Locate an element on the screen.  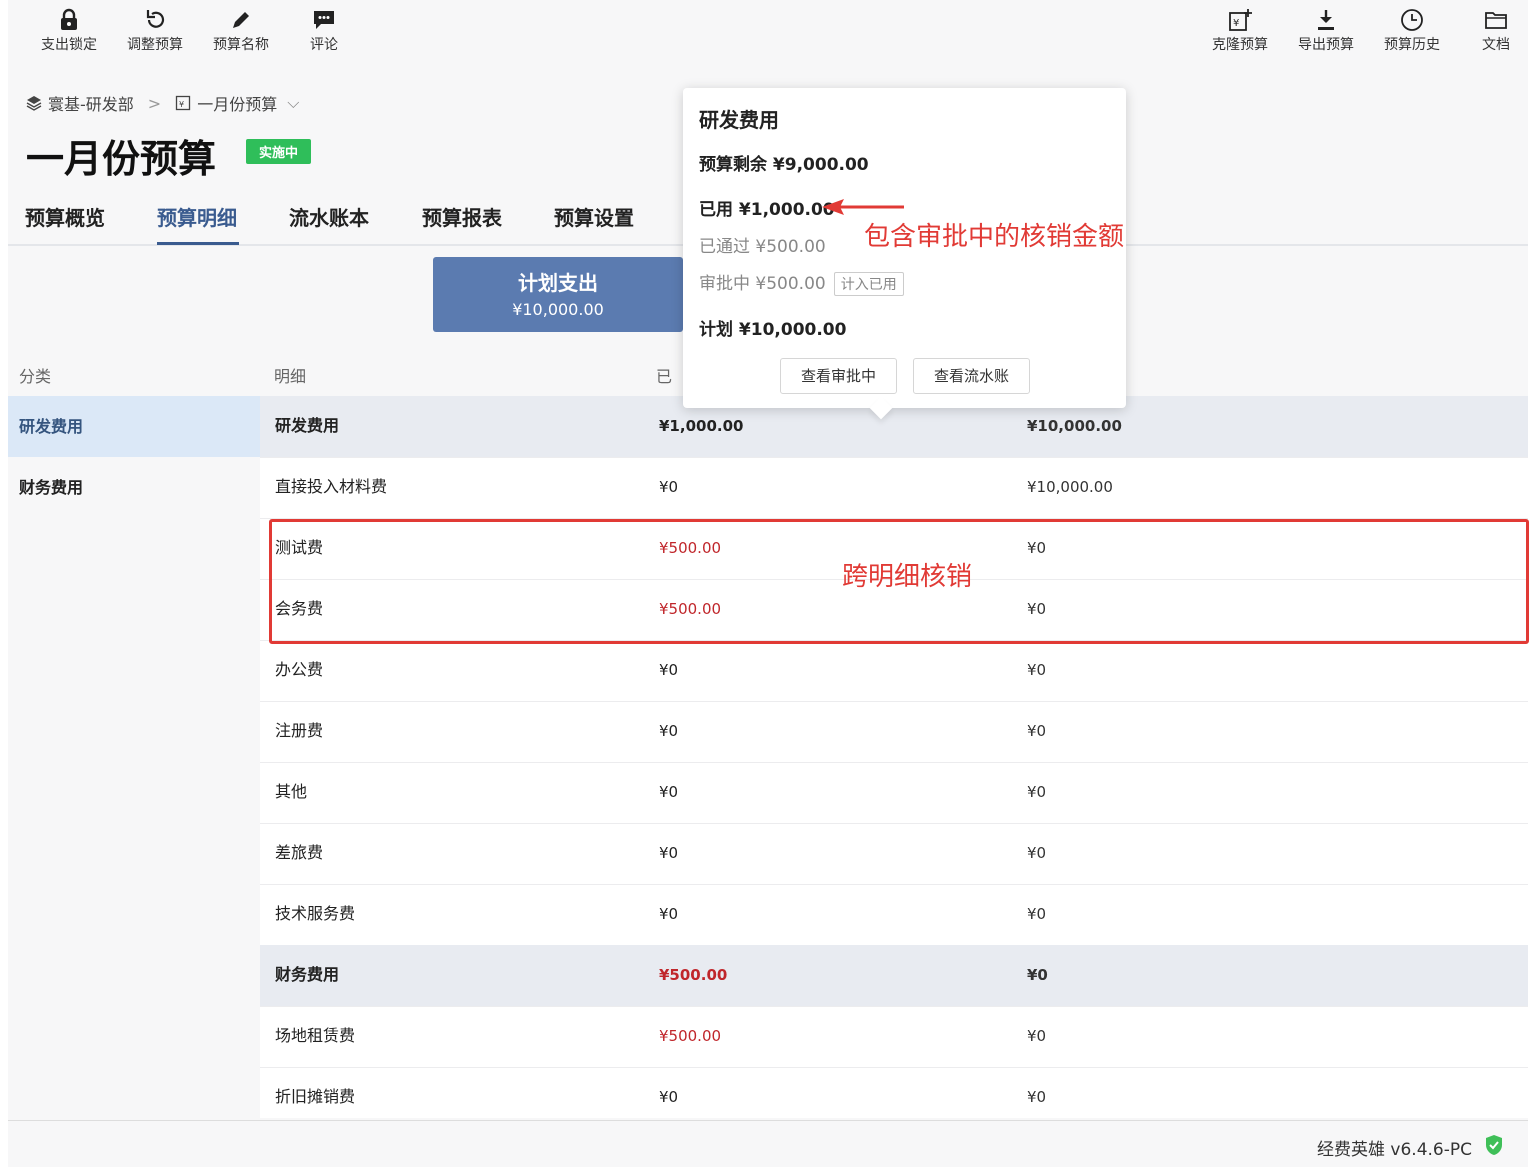
table-group-row: 财务费用 ¥500.00 ¥0 is located at coordinates (894, 976).